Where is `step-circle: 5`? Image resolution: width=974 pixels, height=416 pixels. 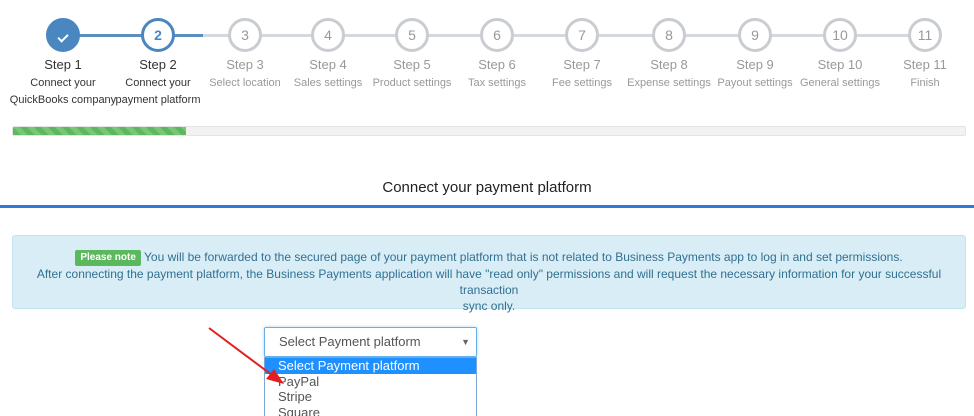 step-circle: 5 is located at coordinates (412, 35).